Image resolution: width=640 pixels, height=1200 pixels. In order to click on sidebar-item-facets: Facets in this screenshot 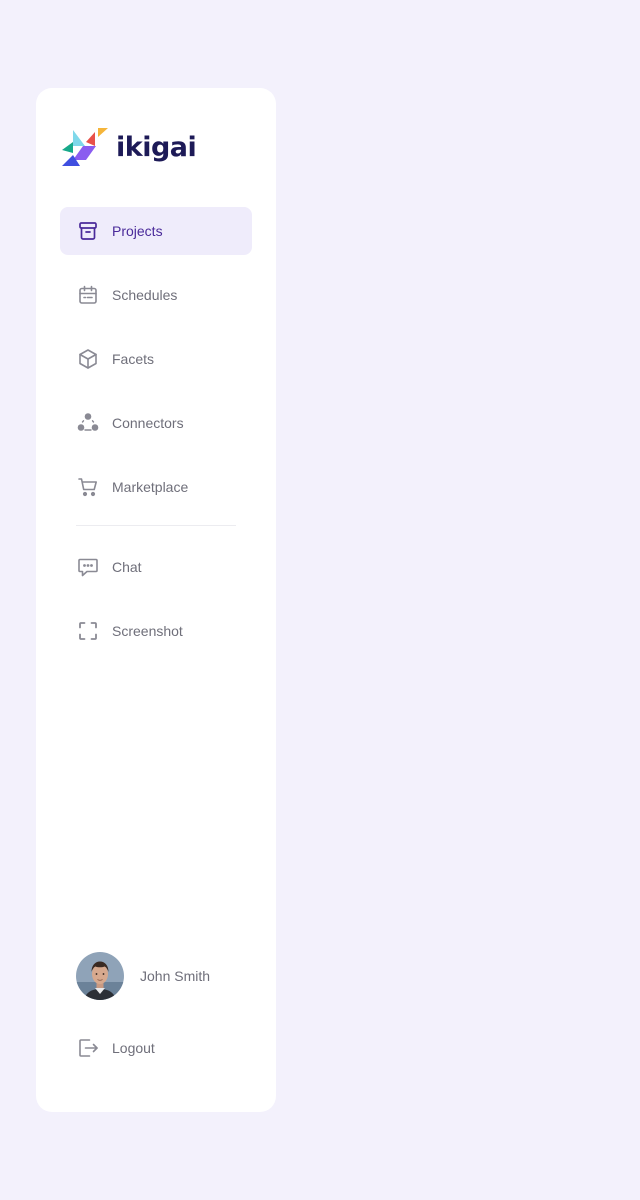, I will do `click(156, 359)`.